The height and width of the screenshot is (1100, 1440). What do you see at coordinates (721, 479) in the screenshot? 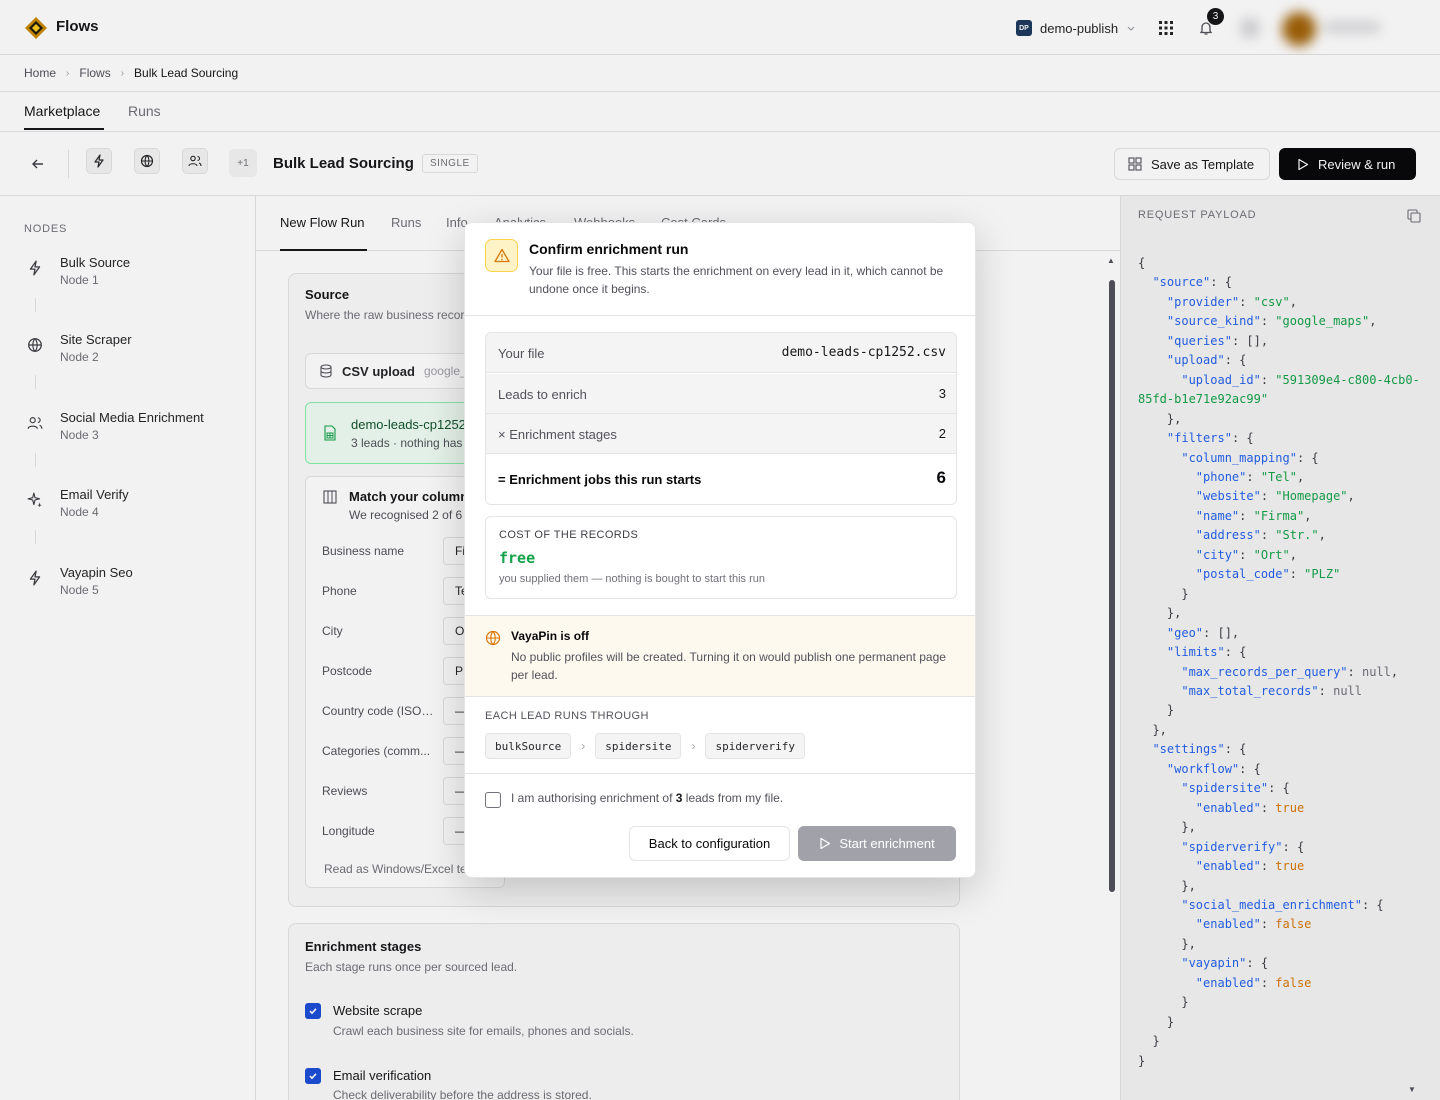
I see `summary-row-total: = Enrichment jobs this run starts 6` at bounding box center [721, 479].